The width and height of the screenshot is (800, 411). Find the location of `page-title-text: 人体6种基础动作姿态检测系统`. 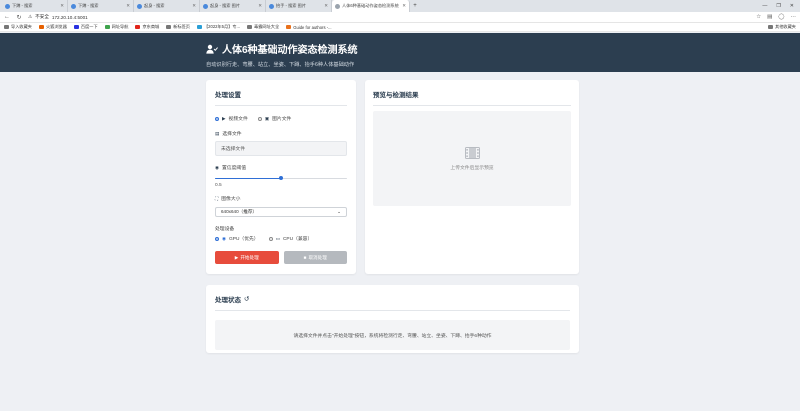

page-title-text: 人体6种基础动作姿态检测系统 is located at coordinates (290, 50).